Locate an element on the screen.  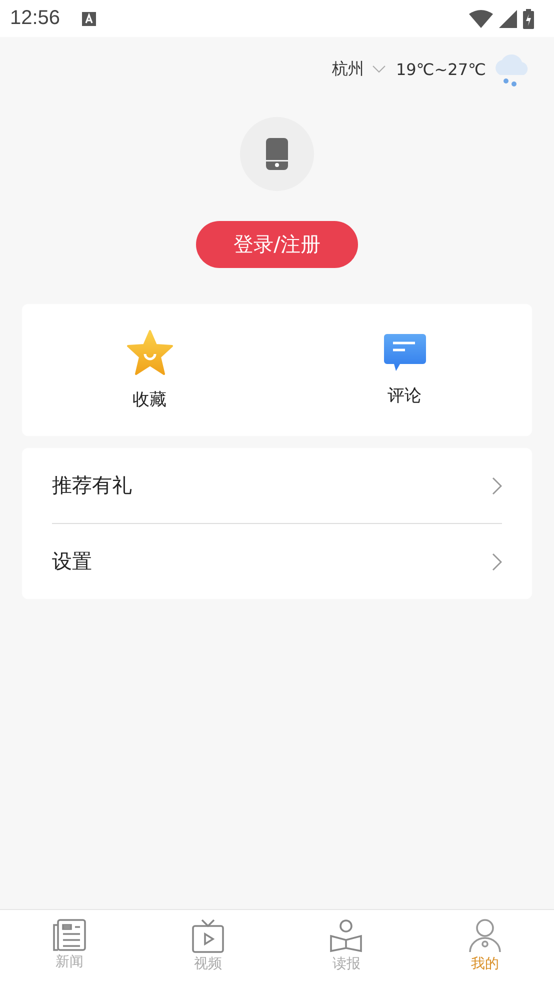
tab: 我的 is located at coordinates (485, 947).